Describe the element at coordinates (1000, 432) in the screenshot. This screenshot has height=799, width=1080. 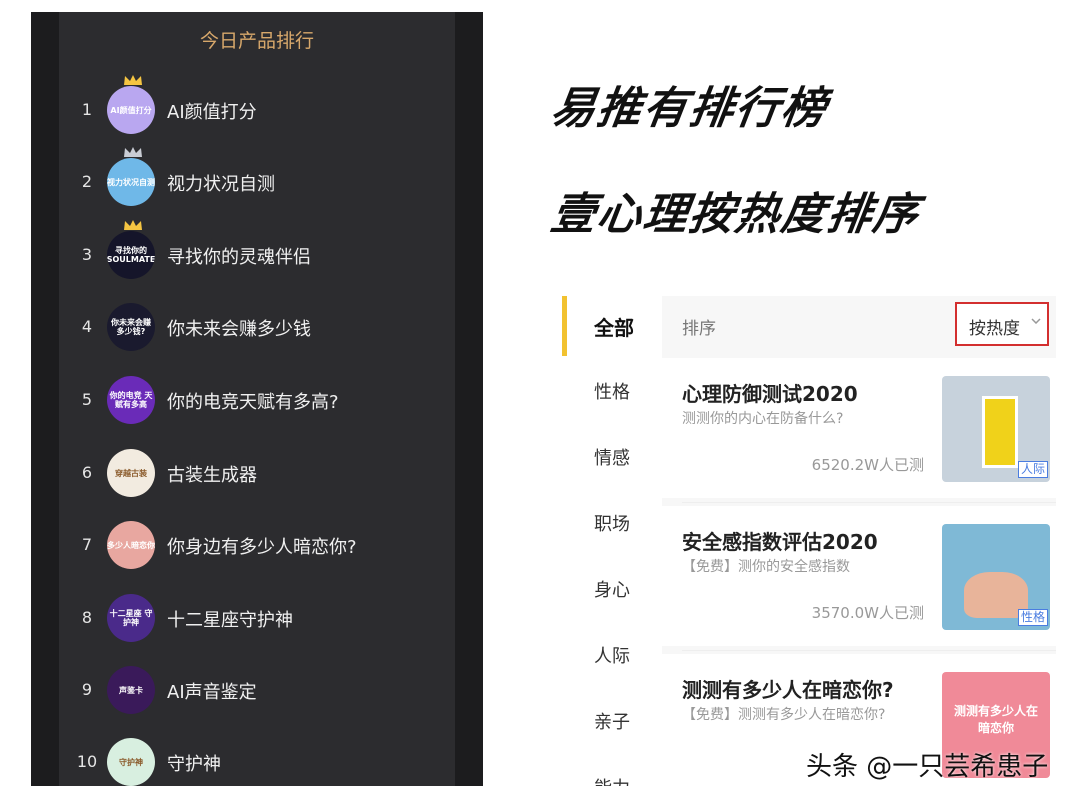
I see `door-image` at that location.